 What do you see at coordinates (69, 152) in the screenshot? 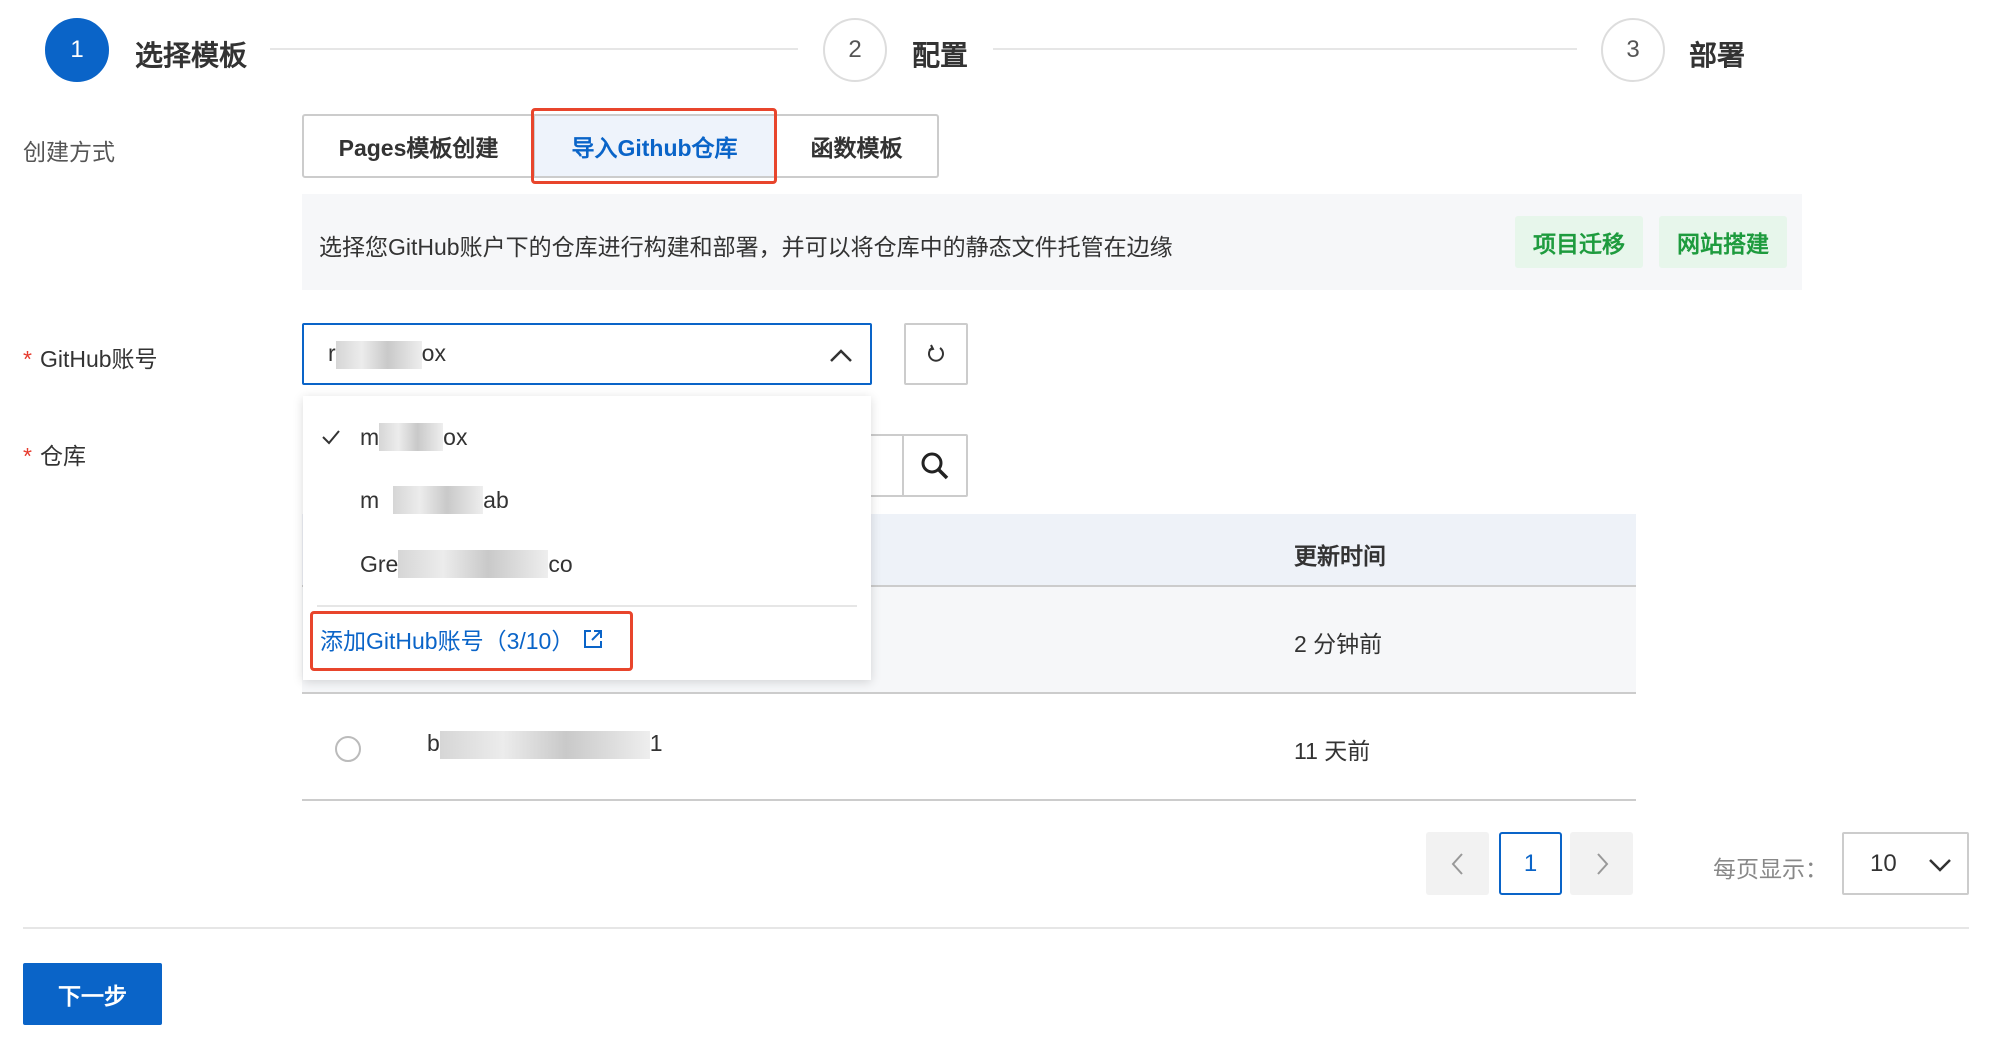
I see `create-method-label: 创建方式` at bounding box center [69, 152].